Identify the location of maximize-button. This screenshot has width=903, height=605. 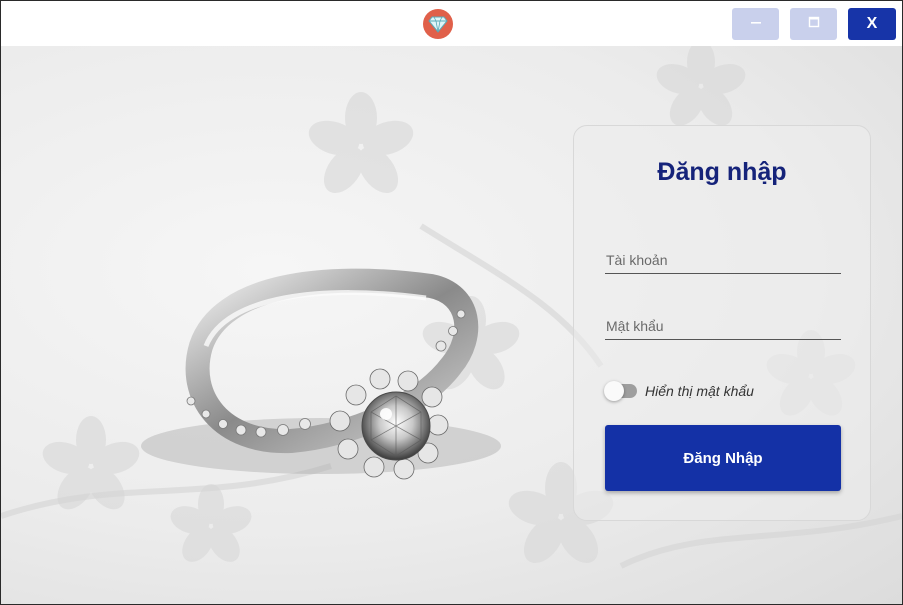
(813, 24).